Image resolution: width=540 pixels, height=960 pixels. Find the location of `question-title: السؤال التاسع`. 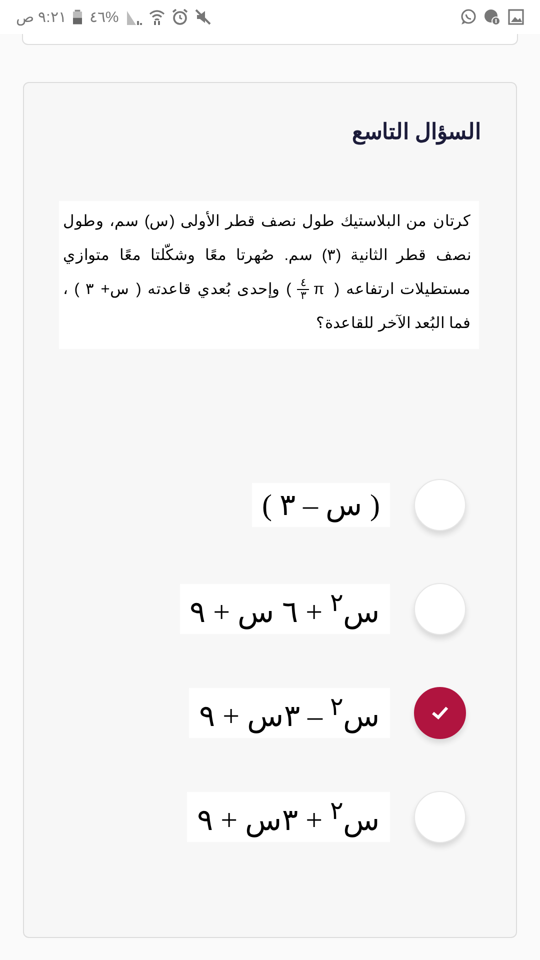

question-title: السؤال التاسع is located at coordinates (415, 132).